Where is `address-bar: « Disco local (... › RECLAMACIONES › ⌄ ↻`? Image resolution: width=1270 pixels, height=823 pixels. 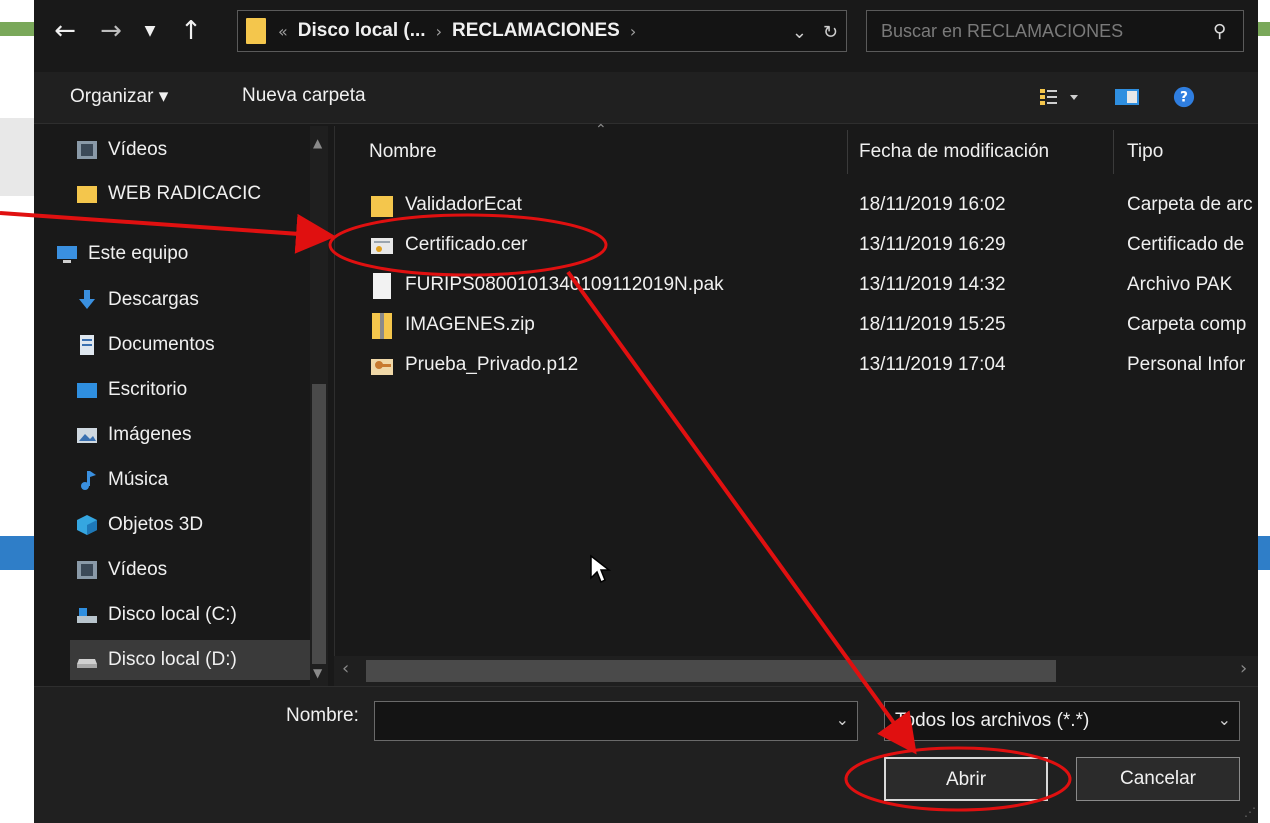 address-bar: « Disco local (... › RECLAMACIONES › ⌄ ↻ is located at coordinates (542, 31).